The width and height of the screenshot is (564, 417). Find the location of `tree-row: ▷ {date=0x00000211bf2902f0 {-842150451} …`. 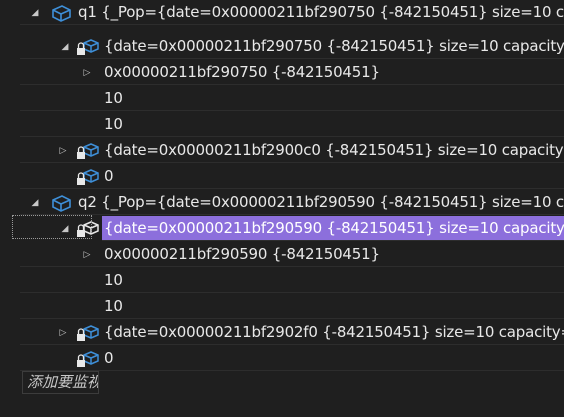

tree-row: ▷ {date=0x00000211bf2902f0 {-842150451} … is located at coordinates (292, 332).